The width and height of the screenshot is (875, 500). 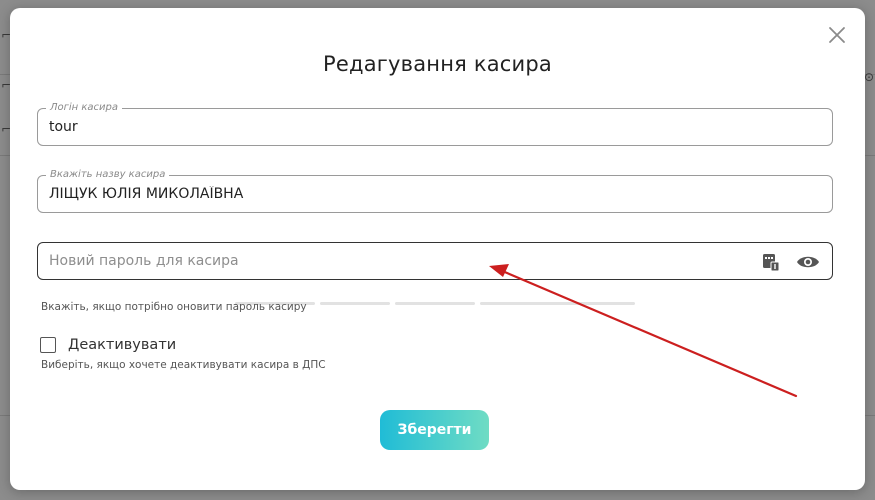 I want to click on new-password-field, so click(x=435, y=261).